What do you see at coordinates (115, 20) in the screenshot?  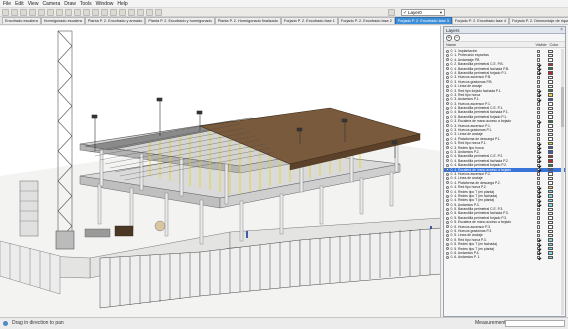 I see `scene-tab: Planta P. 2. Encofrado y armado` at bounding box center [115, 20].